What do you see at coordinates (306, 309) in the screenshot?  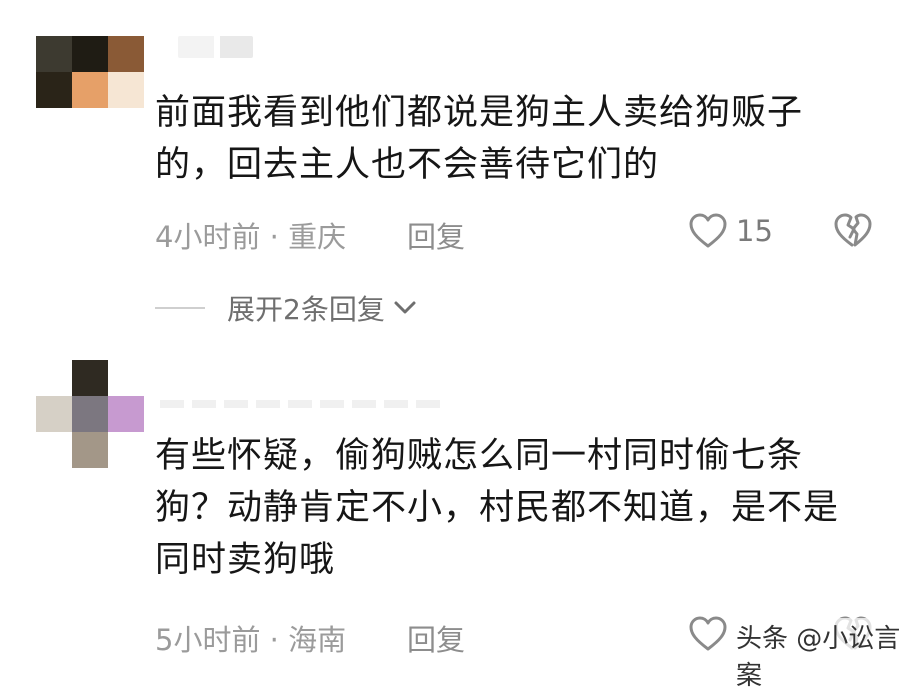 I see `expand-replies-label: 展开2条回复` at bounding box center [306, 309].